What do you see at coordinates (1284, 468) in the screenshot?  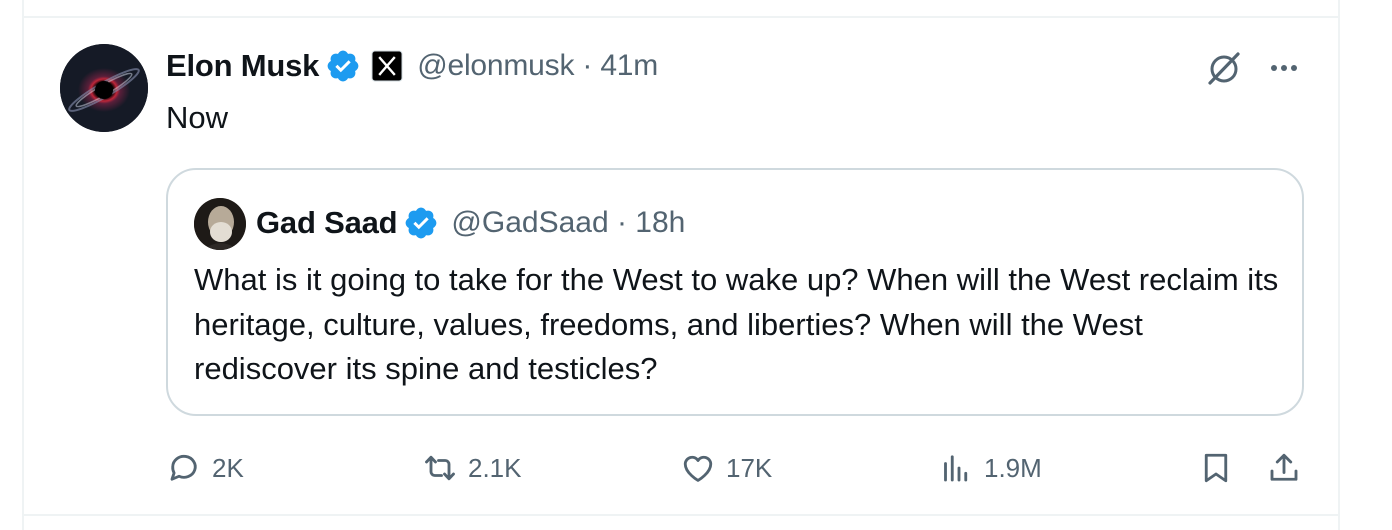 I see `share-icon` at bounding box center [1284, 468].